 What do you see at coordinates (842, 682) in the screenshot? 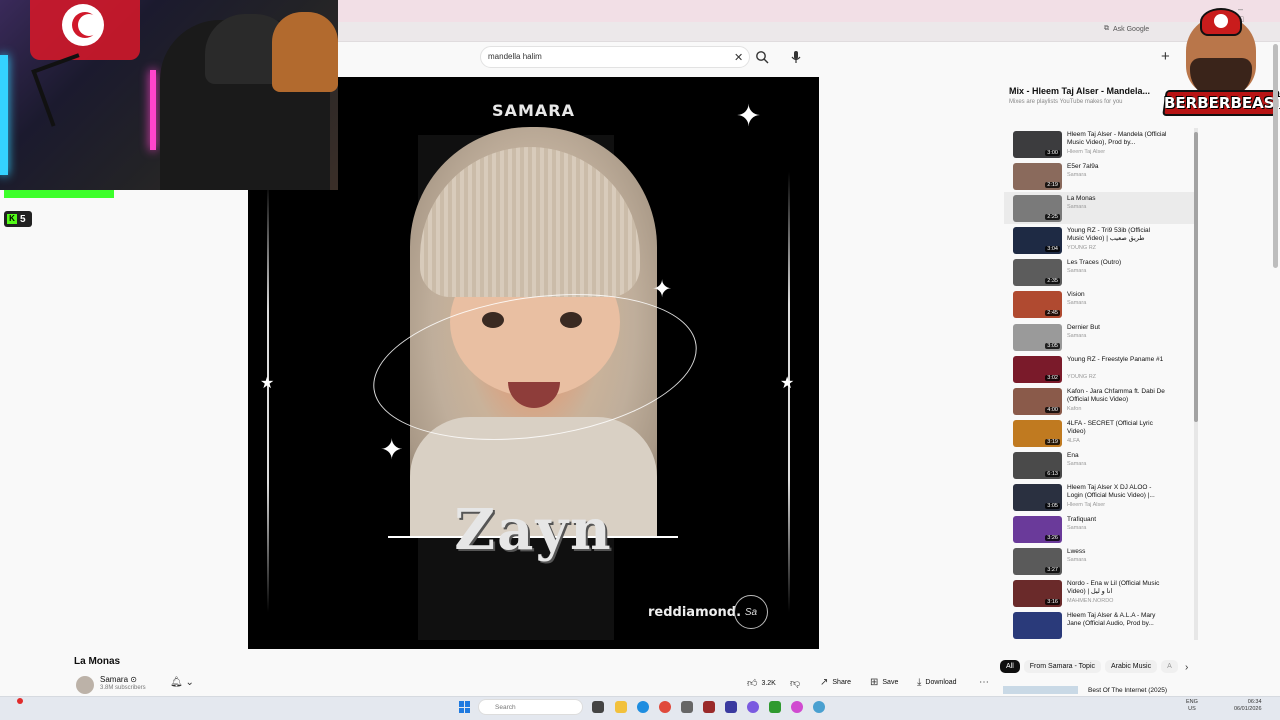
I see `share-label: Share` at bounding box center [842, 682].